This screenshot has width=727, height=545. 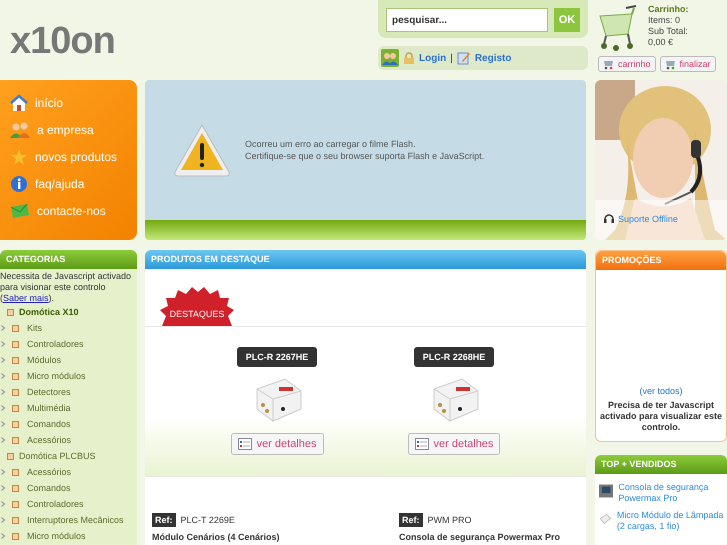 What do you see at coordinates (49, 392) in the screenshot?
I see `category-item: Detectores` at bounding box center [49, 392].